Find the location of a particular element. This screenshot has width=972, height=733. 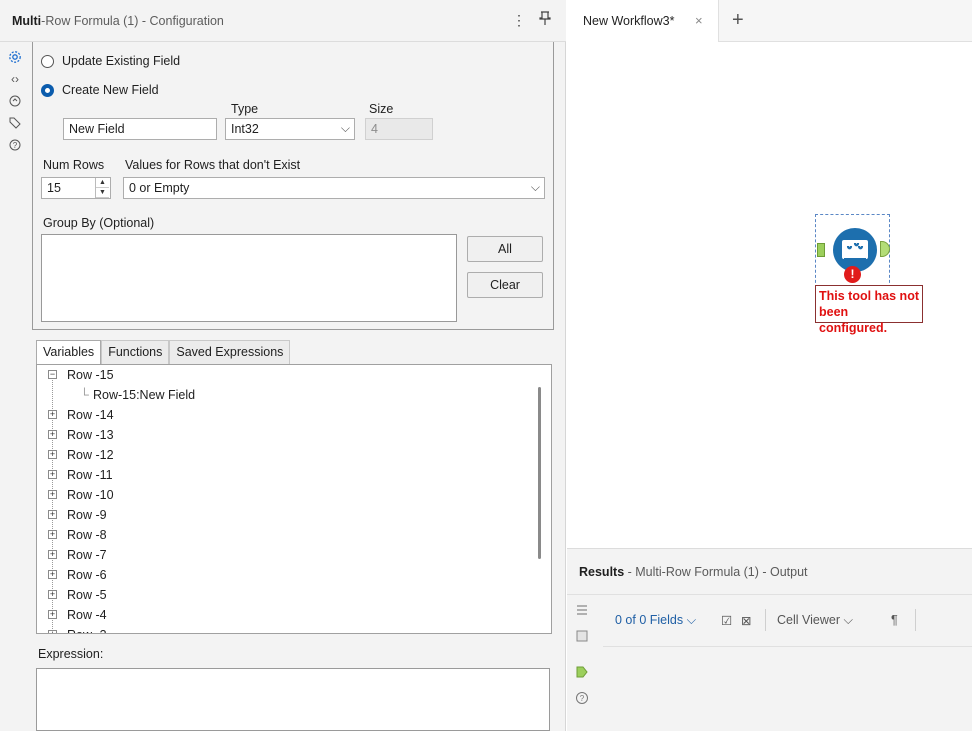

create-new-radio: Create New Field is located at coordinates (100, 90).